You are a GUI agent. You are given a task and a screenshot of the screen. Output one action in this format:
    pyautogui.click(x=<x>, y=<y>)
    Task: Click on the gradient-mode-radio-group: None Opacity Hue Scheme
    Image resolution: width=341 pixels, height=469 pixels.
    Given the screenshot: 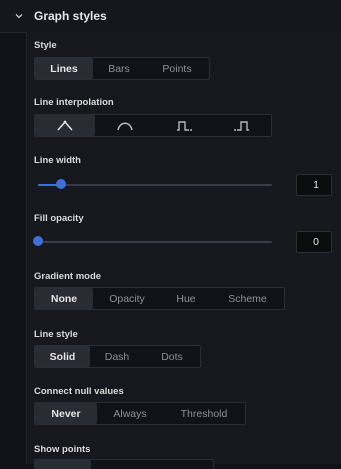 What is the action you would take?
    pyautogui.click(x=159, y=298)
    